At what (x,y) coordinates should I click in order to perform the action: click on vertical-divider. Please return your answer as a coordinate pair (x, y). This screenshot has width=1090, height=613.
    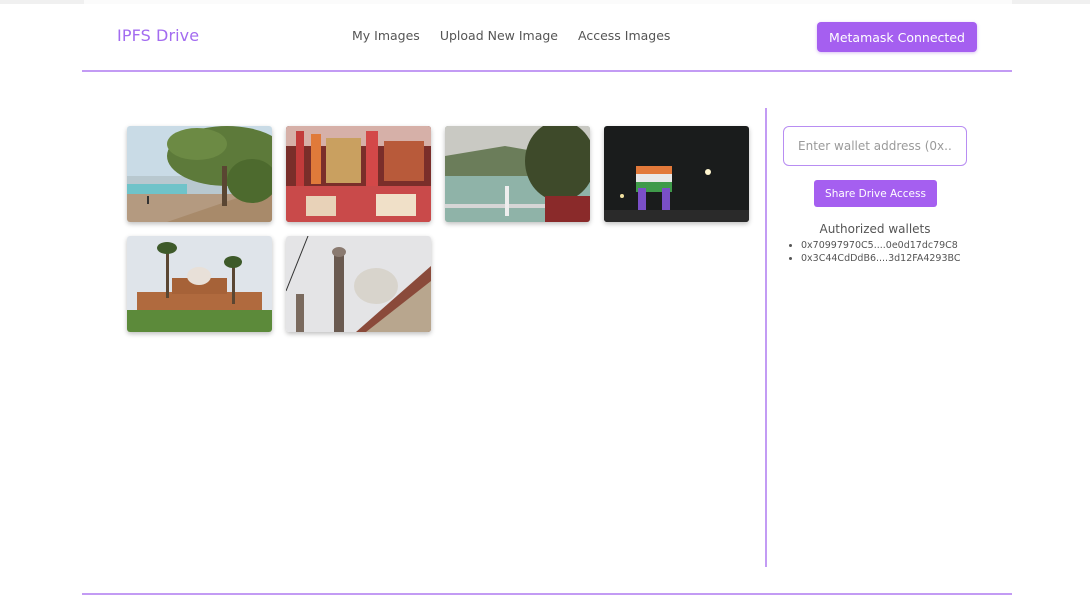
    Looking at the image, I should click on (766, 337).